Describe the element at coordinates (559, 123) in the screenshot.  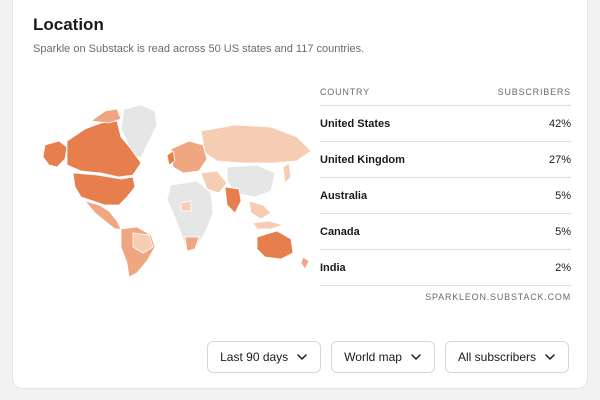
I see `subscriber-share: 42%` at that location.